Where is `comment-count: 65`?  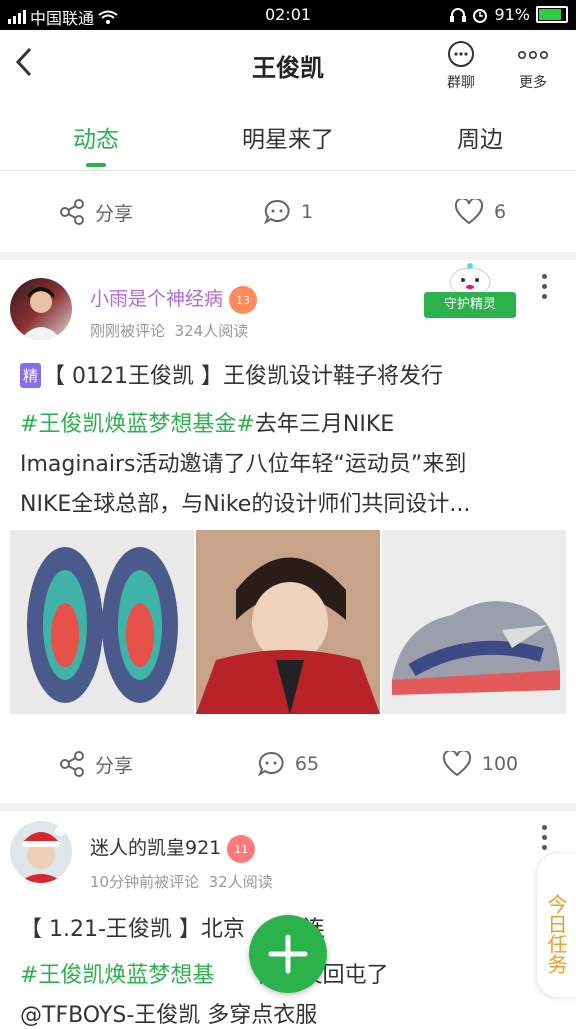 comment-count: 65 is located at coordinates (307, 764).